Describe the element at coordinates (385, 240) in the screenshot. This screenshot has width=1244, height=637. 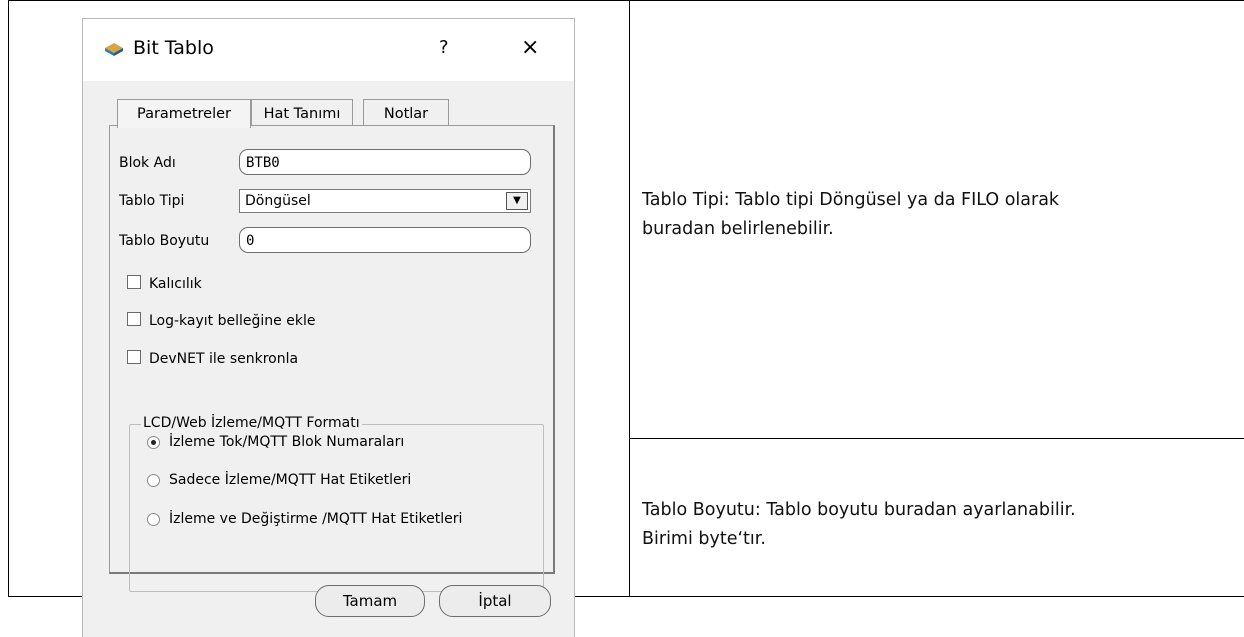
I see `table-size-input: 0` at that location.